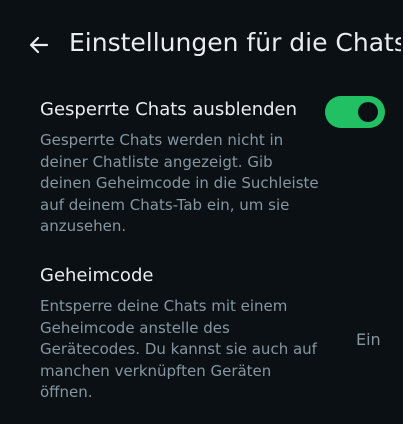  What do you see at coordinates (355, 112) in the screenshot?
I see `hide-locked-chats-toggle` at bounding box center [355, 112].